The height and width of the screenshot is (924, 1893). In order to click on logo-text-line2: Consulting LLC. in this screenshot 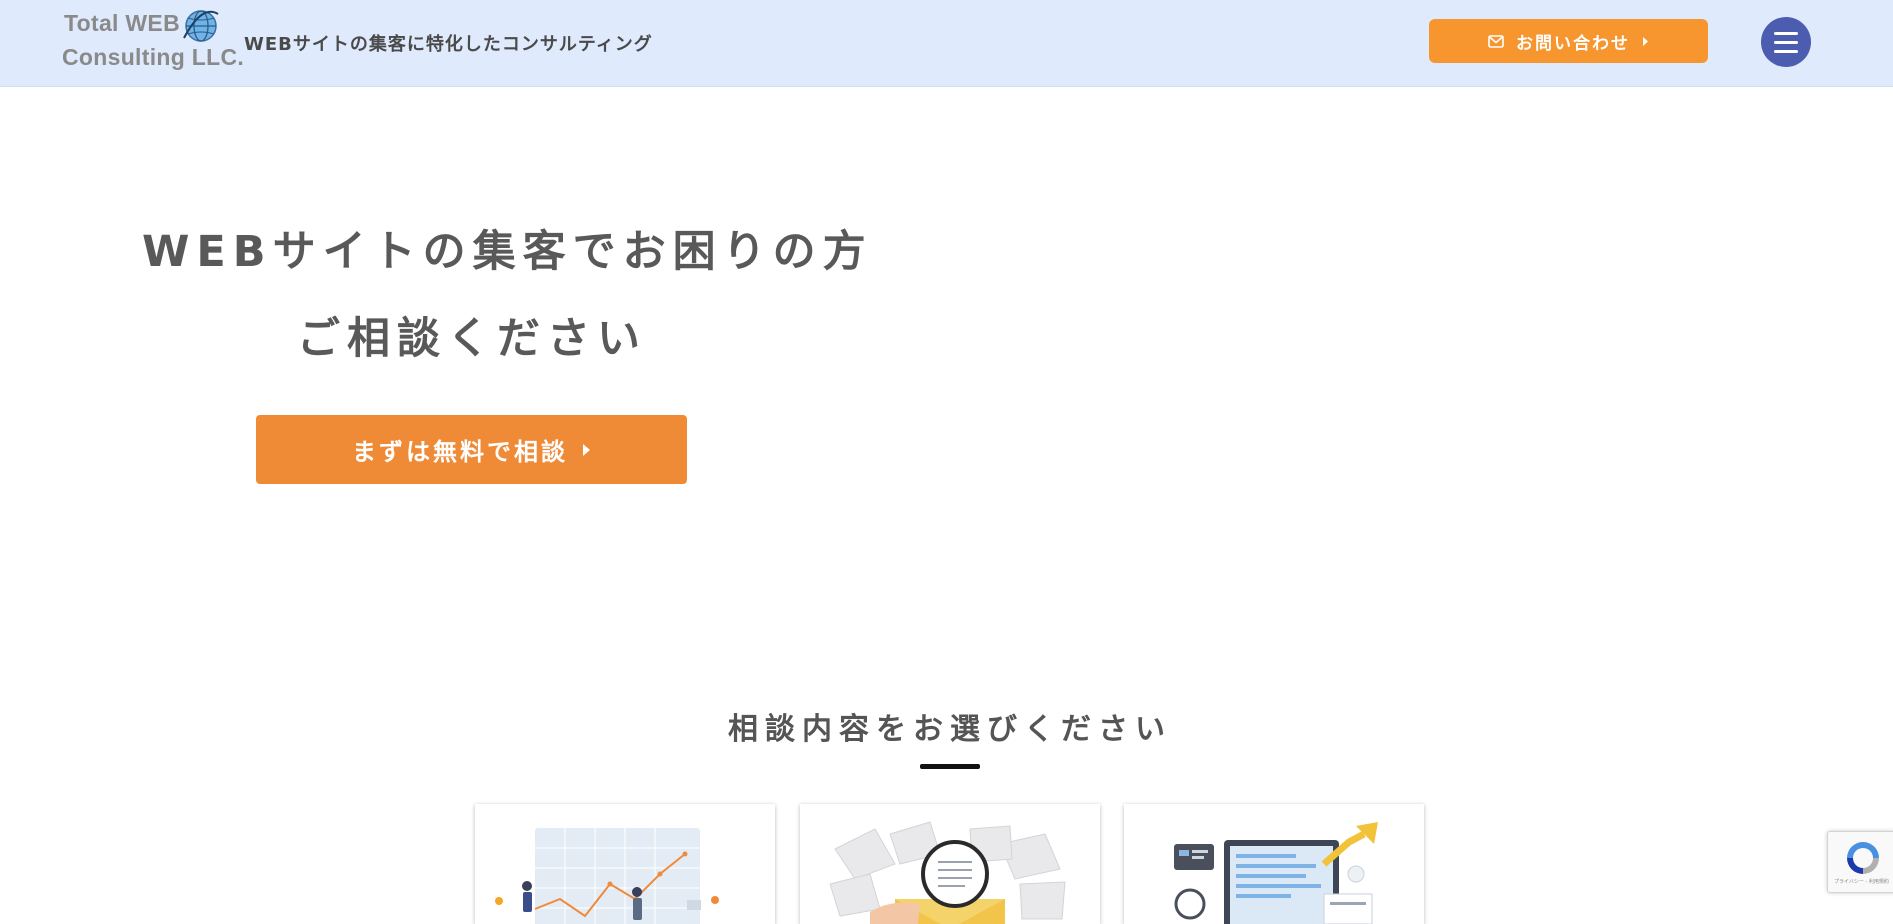, I will do `click(153, 57)`.